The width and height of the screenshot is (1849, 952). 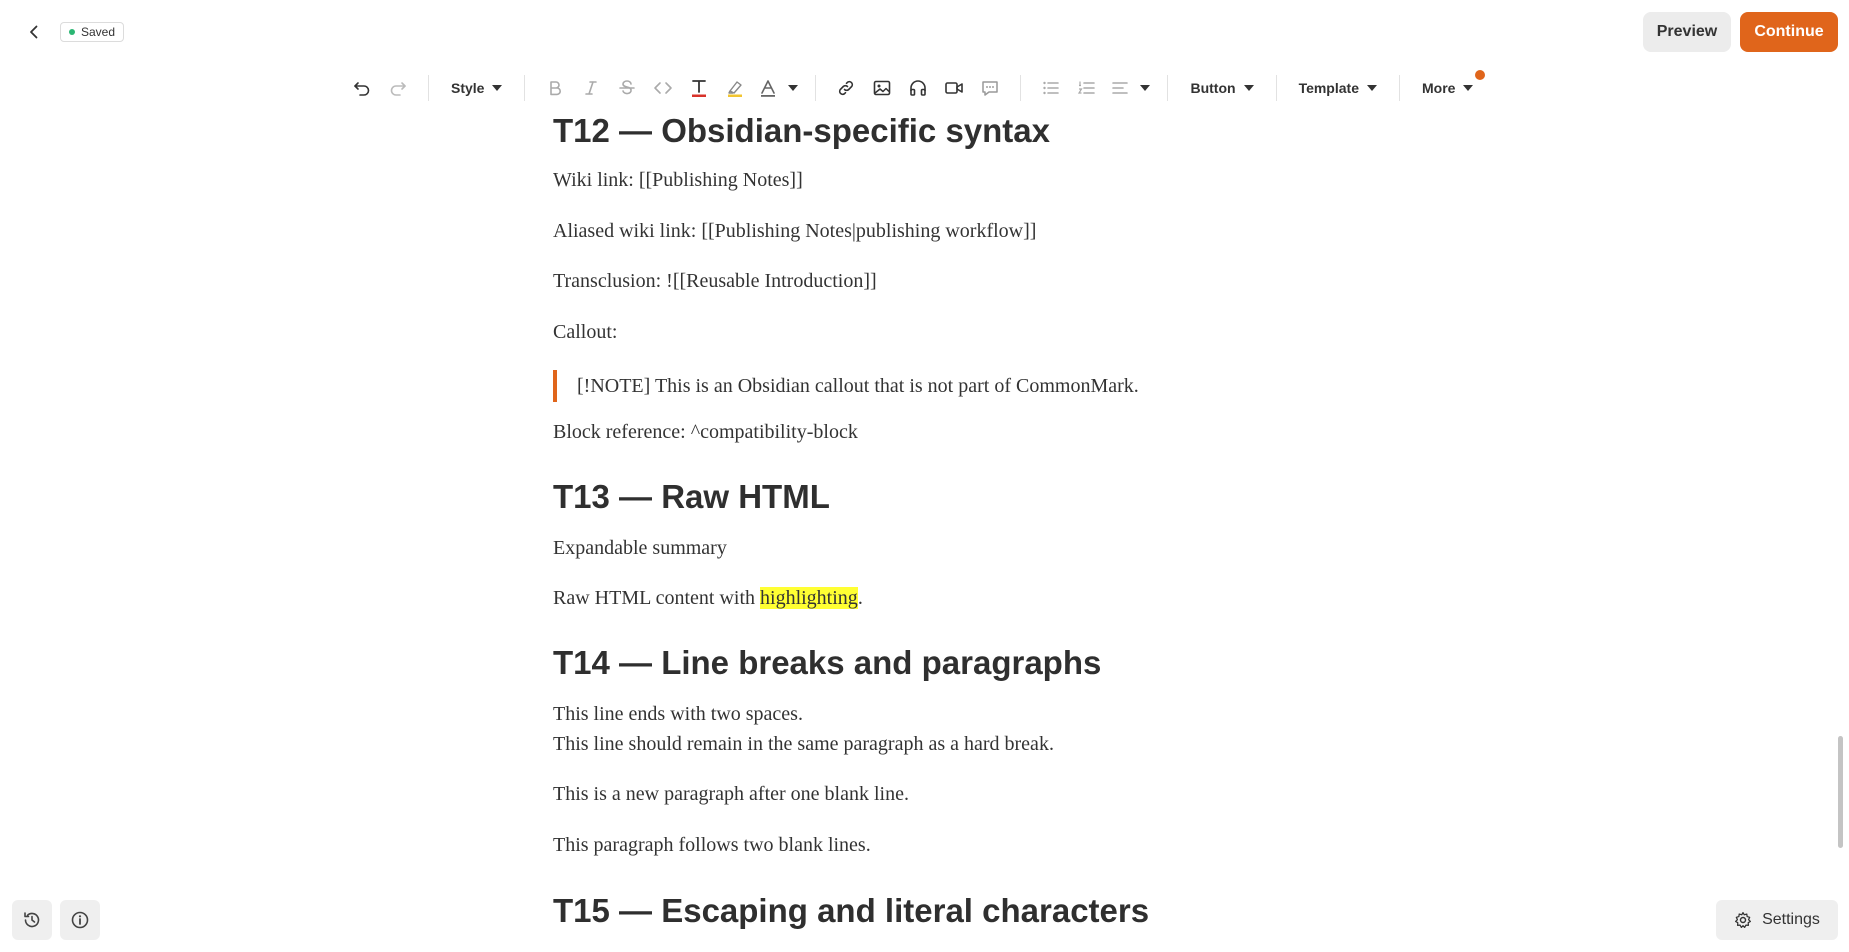 I want to click on callout-label: Callout:, so click(x=585, y=332).